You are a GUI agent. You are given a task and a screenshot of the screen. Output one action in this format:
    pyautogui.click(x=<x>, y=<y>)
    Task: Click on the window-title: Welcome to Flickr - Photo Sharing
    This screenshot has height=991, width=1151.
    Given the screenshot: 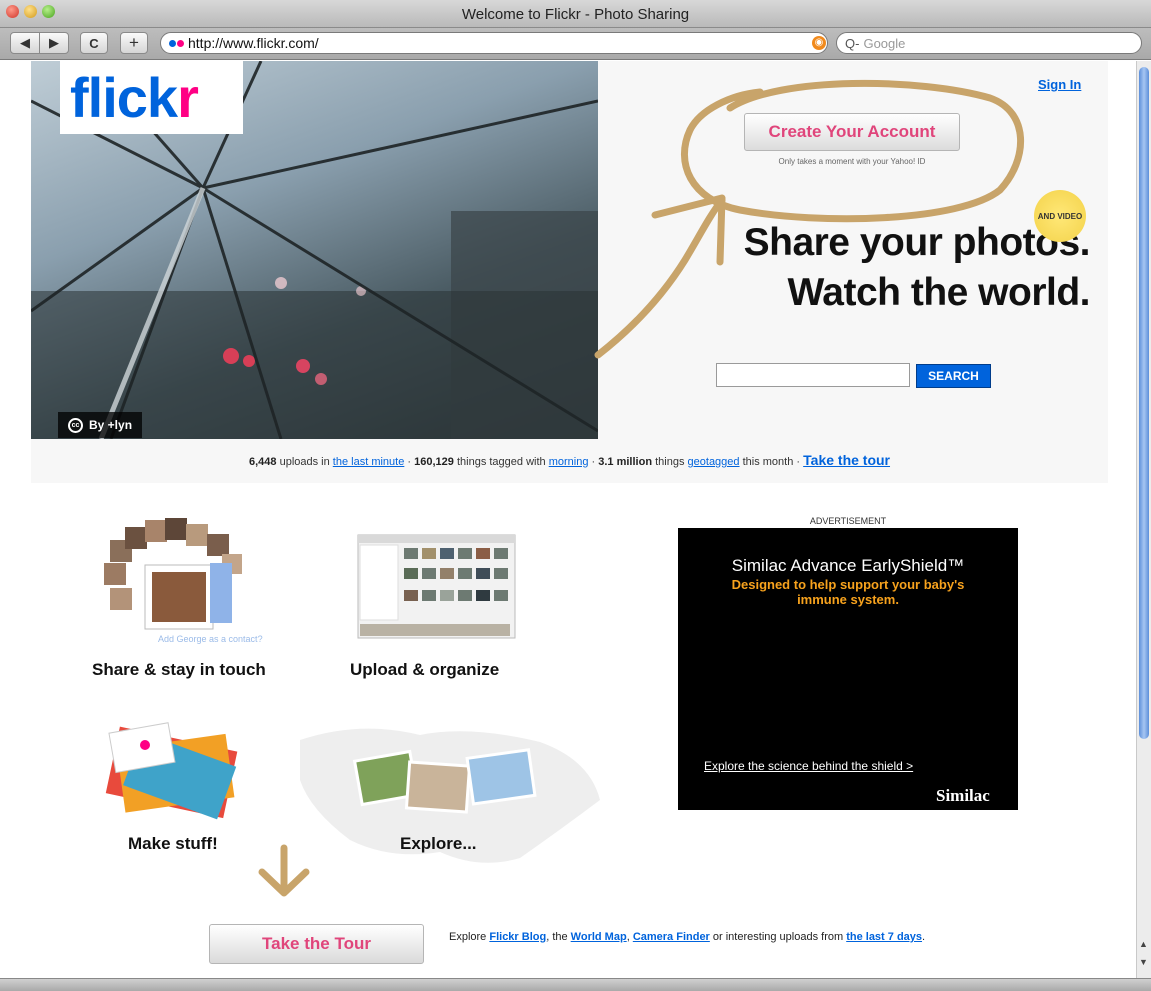 What is the action you would take?
    pyautogui.click(x=575, y=14)
    